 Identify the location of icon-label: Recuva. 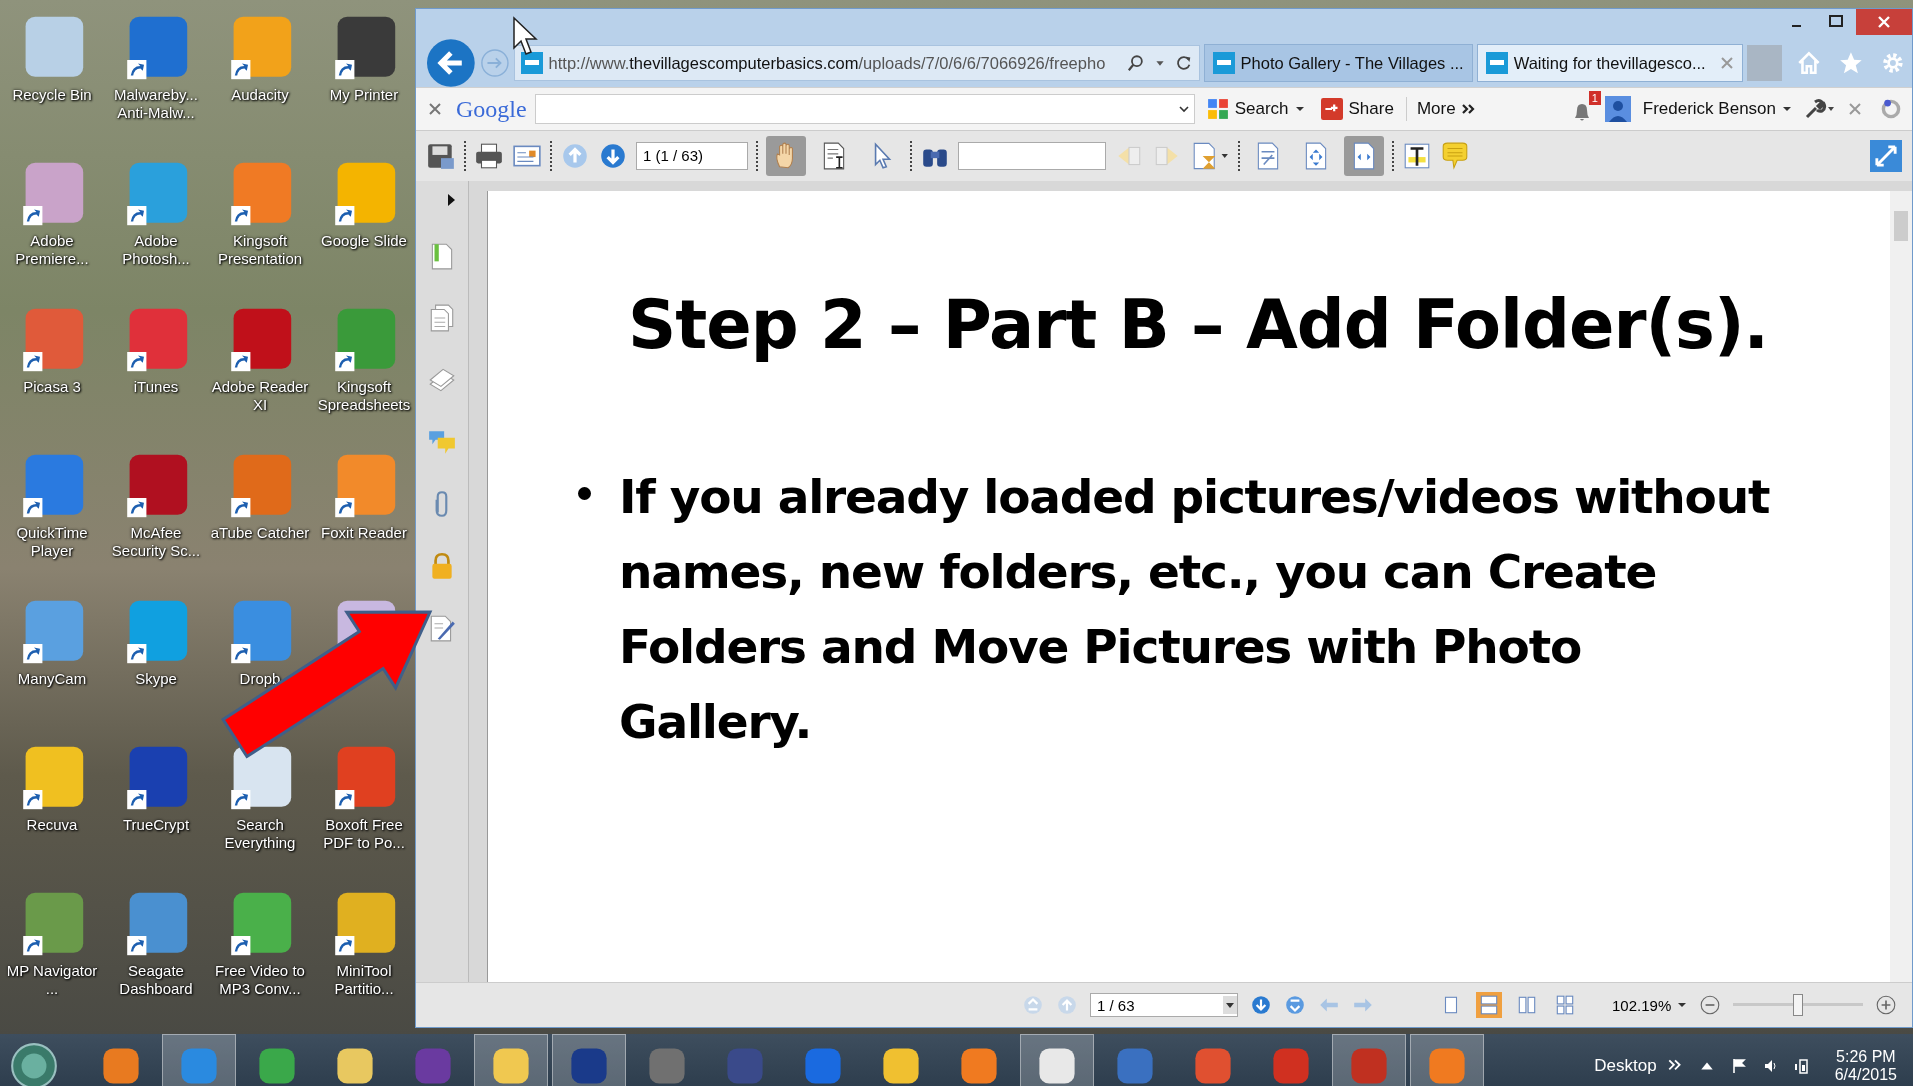
(52, 825).